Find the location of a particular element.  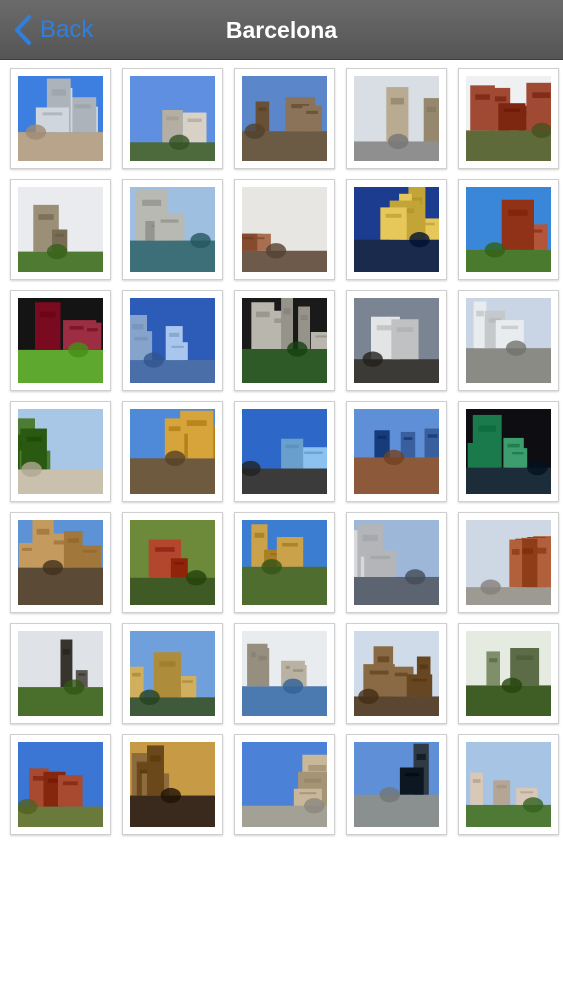

back-button-label: Back is located at coordinates (67, 29).